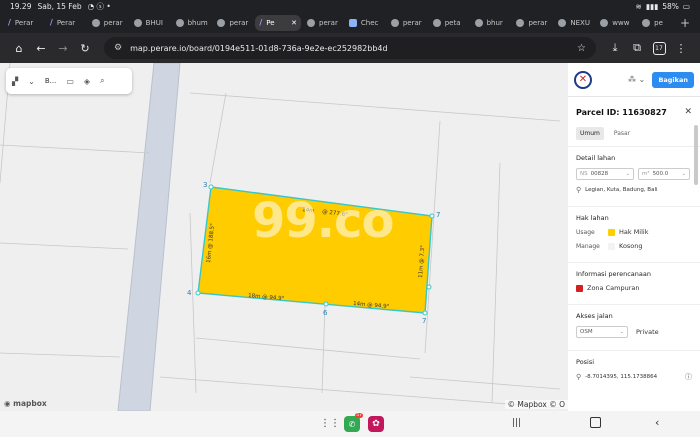 Image resolution: width=700 pixels, height=437 pixels. I want to click on info-icon: ⓘ, so click(688, 377).